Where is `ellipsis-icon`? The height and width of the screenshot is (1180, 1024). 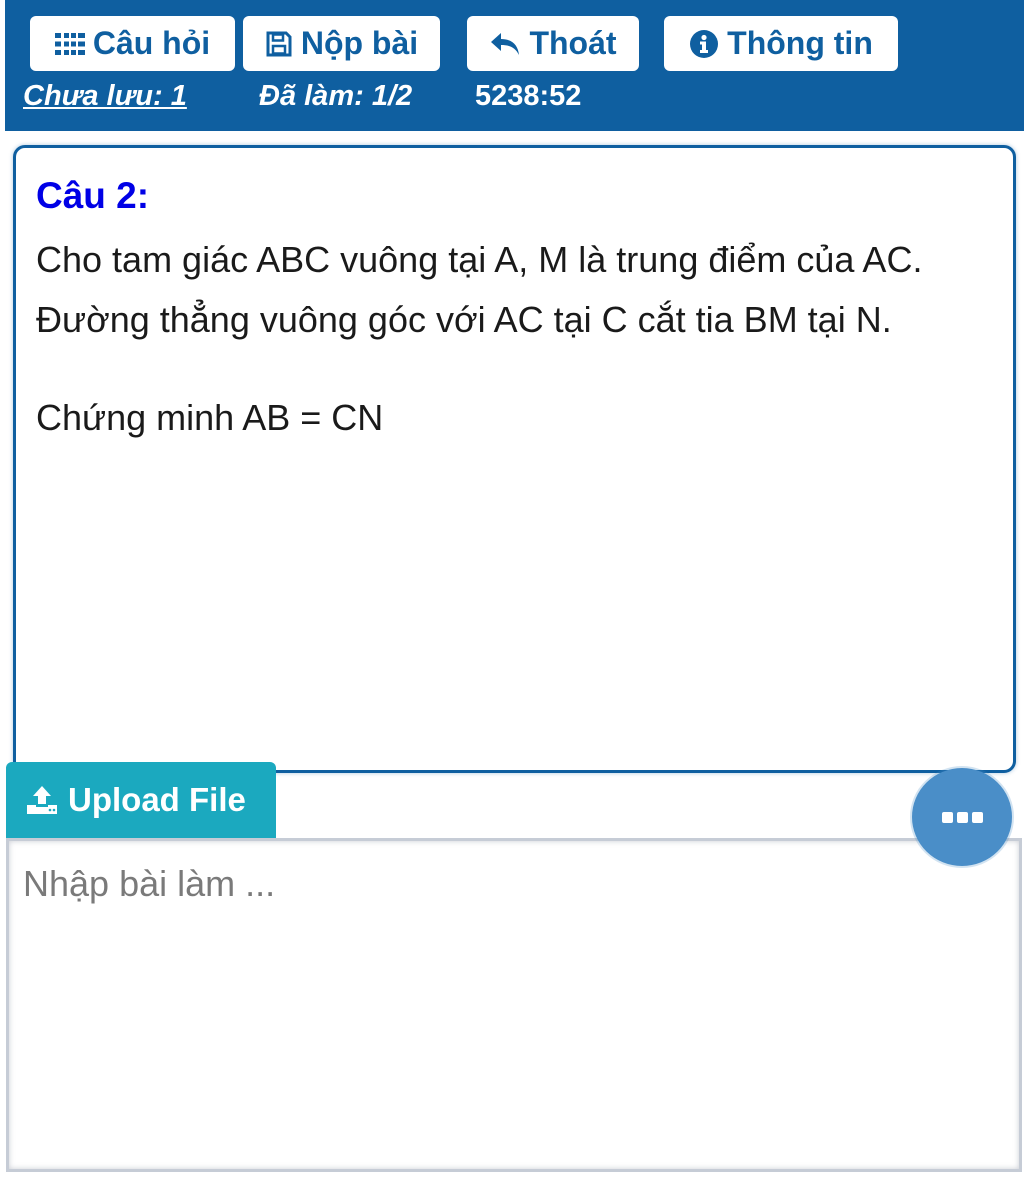
ellipsis-icon is located at coordinates (962, 817).